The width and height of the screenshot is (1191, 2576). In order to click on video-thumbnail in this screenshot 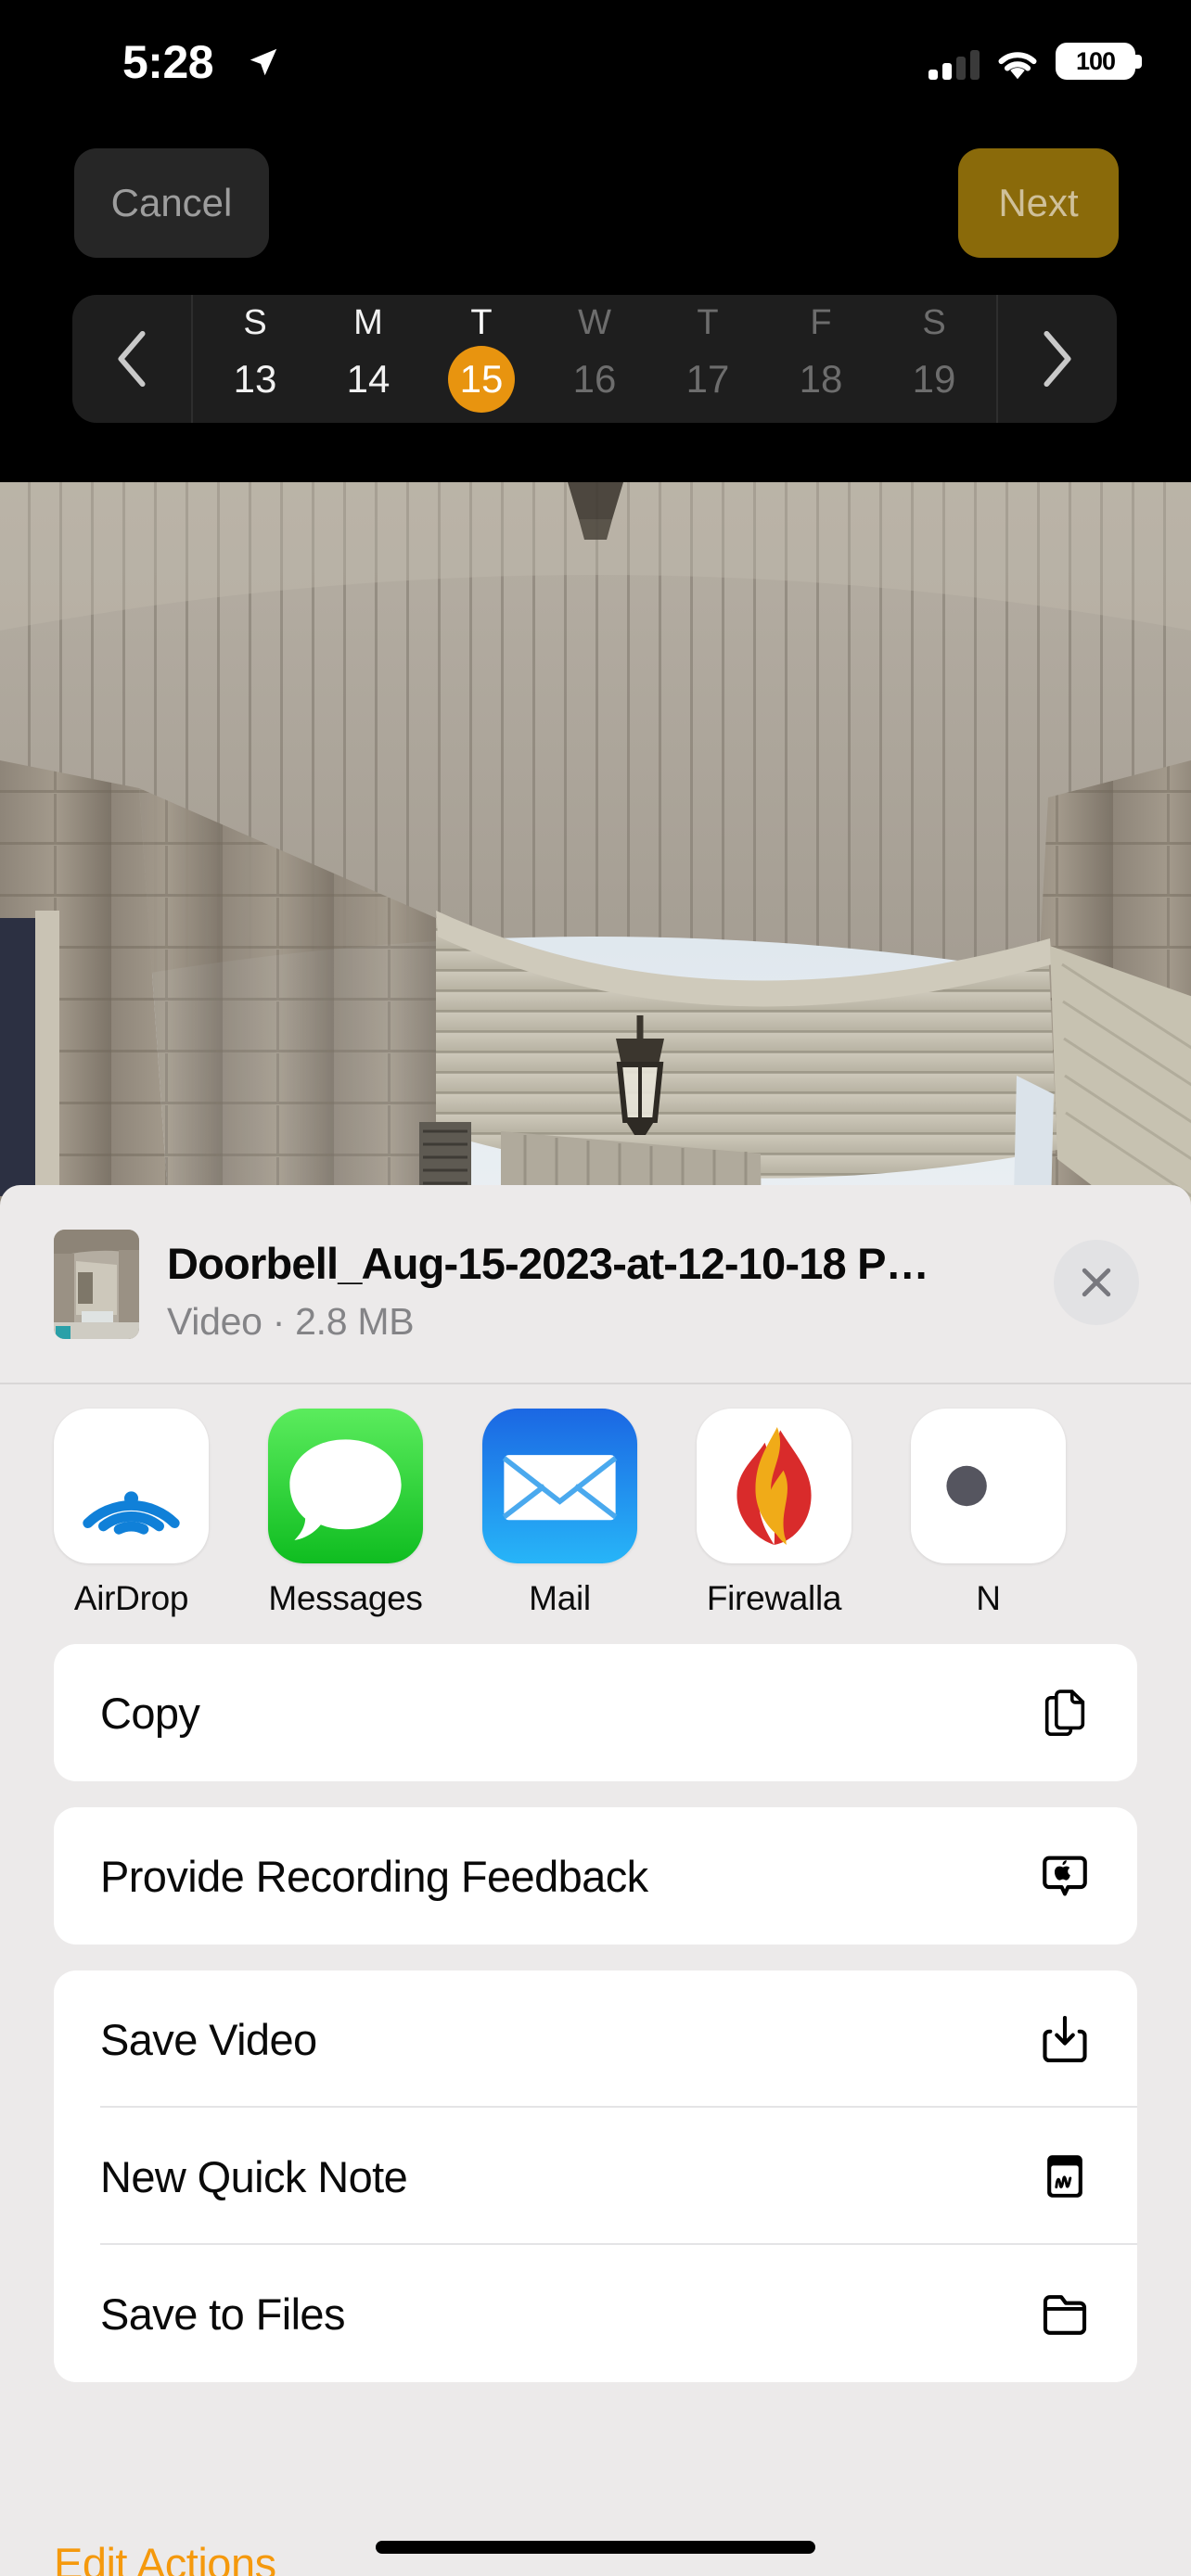, I will do `click(96, 1284)`.